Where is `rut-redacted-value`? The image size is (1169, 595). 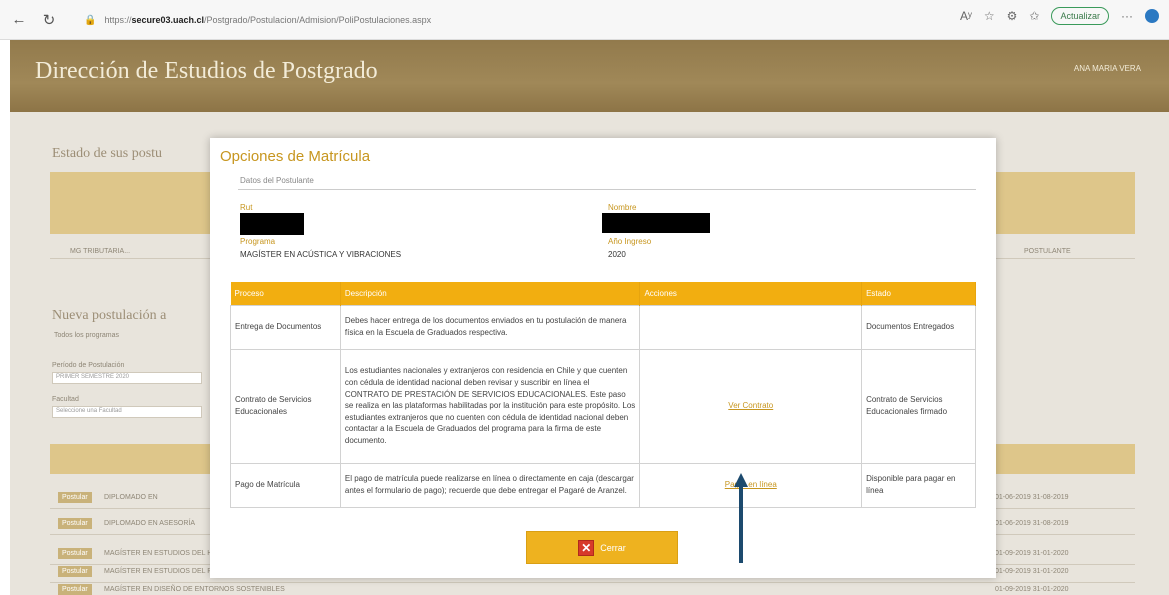
rut-redacted-value is located at coordinates (272, 224).